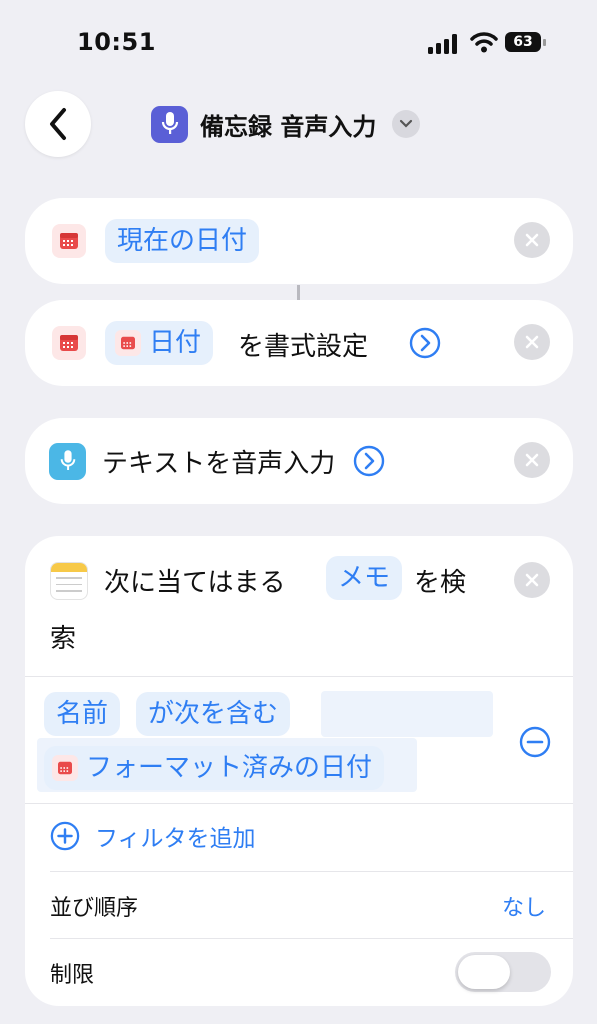  Describe the element at coordinates (298, 293) in the screenshot. I see `flow-connector` at that location.